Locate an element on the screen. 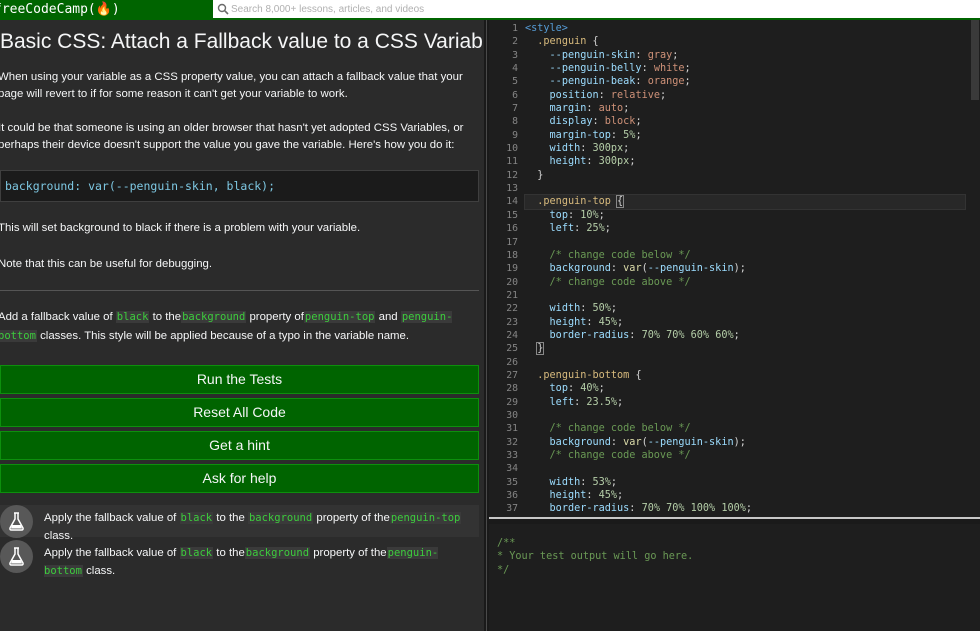 The height and width of the screenshot is (631, 980). divider is located at coordinates (239, 290).